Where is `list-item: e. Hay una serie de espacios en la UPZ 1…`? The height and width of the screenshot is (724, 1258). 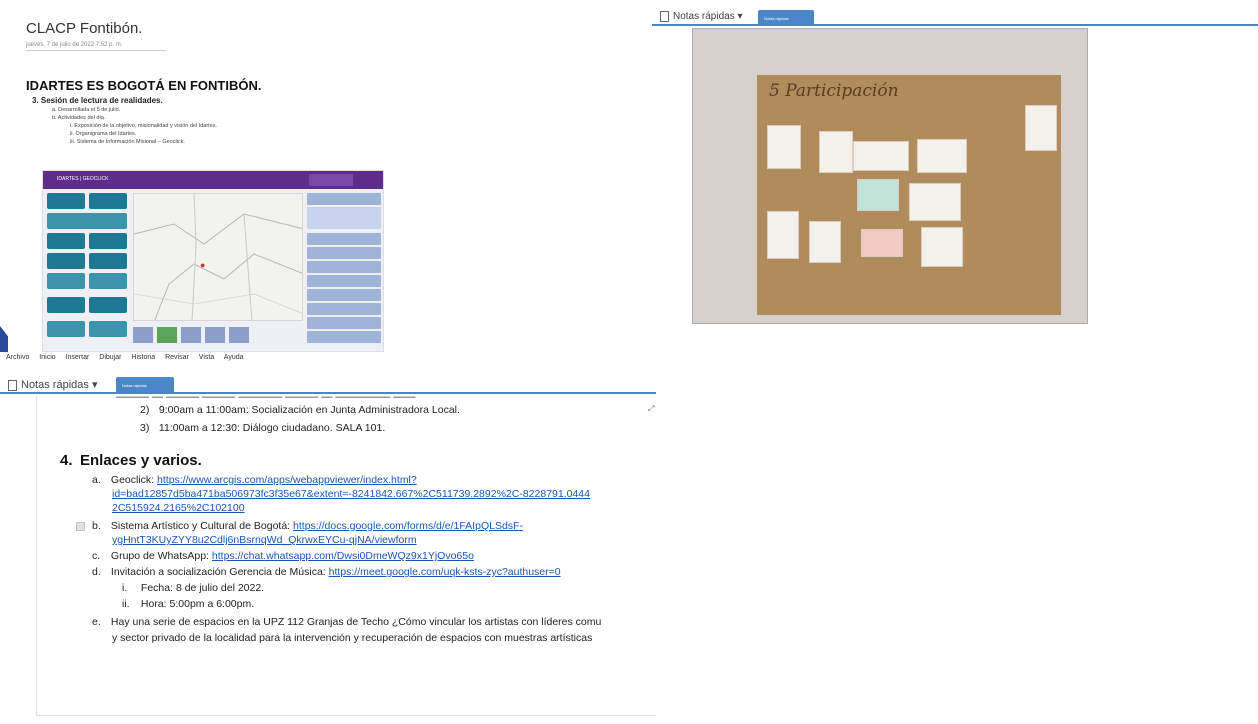
list-item: e. Hay una serie de espacios en la UPZ 1… is located at coordinates (347, 622).